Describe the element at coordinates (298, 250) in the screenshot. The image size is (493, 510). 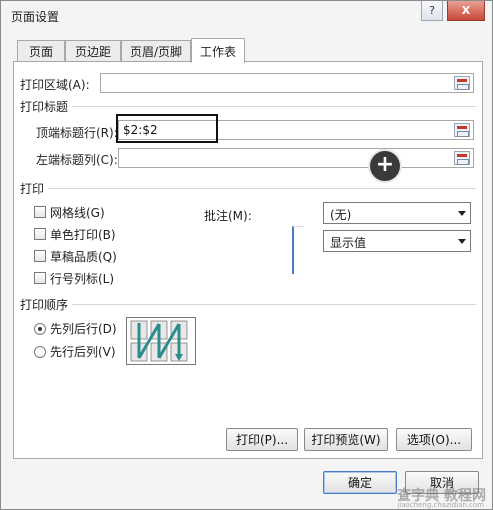
I see `ui-fragment` at that location.